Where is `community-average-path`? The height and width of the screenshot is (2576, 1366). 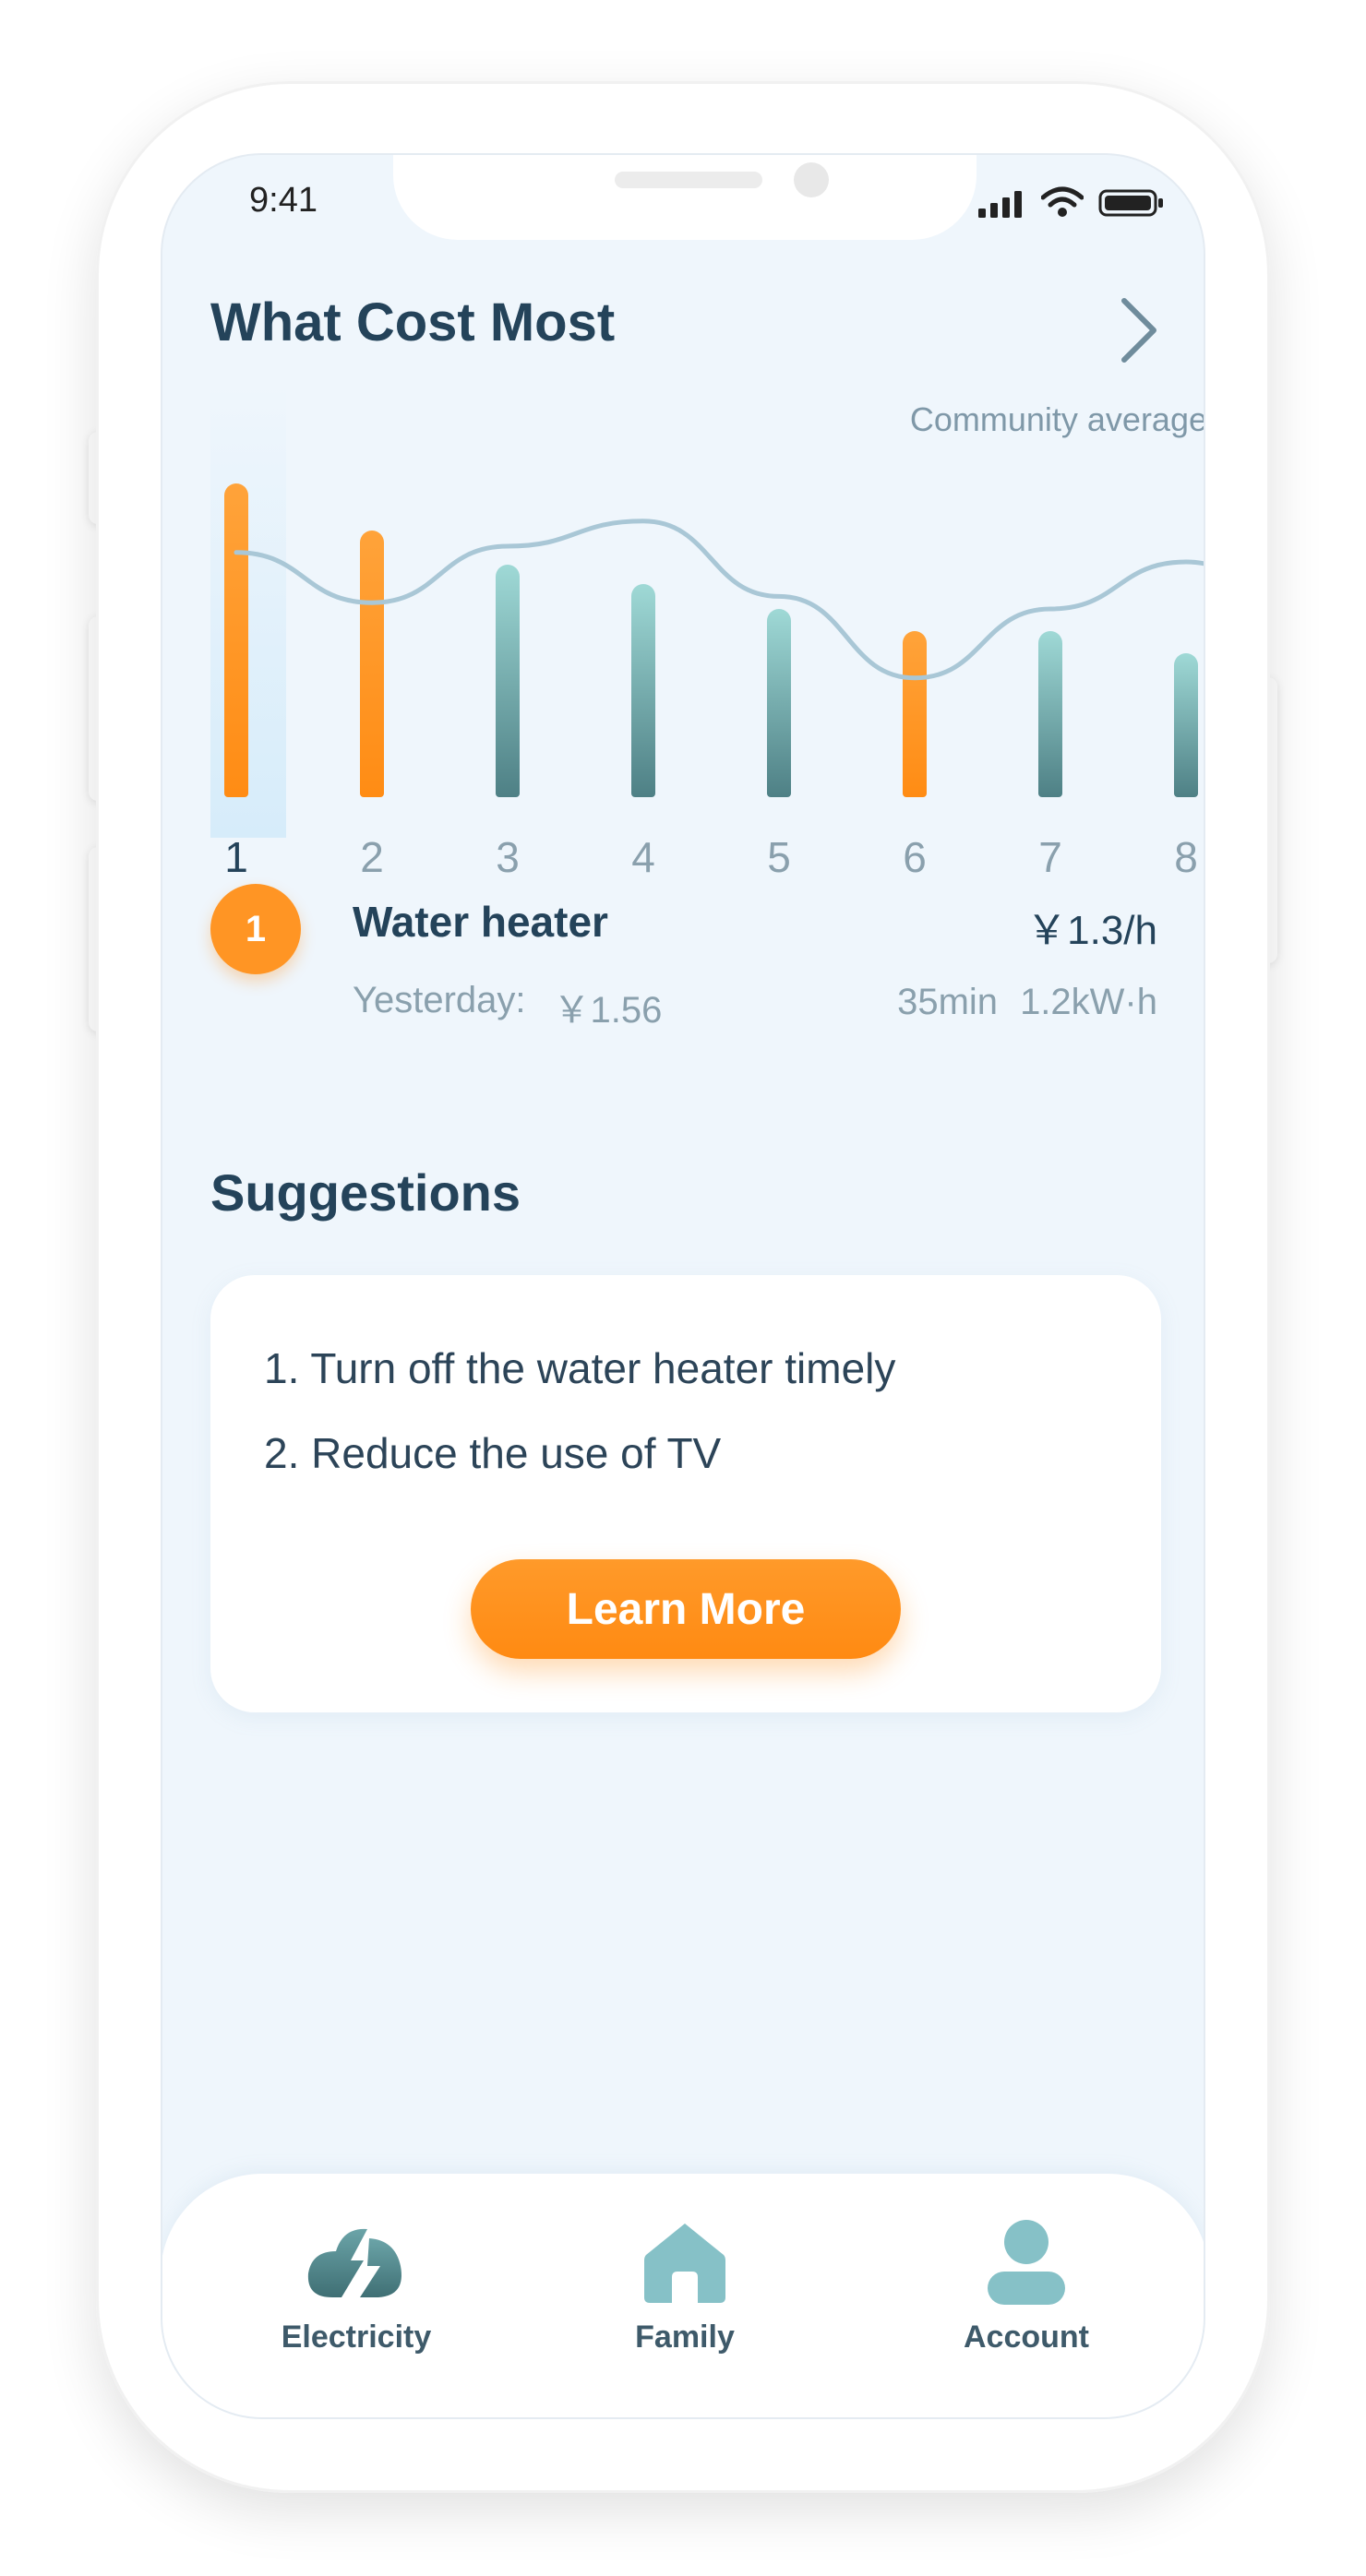
community-average-path is located at coordinates (719, 600).